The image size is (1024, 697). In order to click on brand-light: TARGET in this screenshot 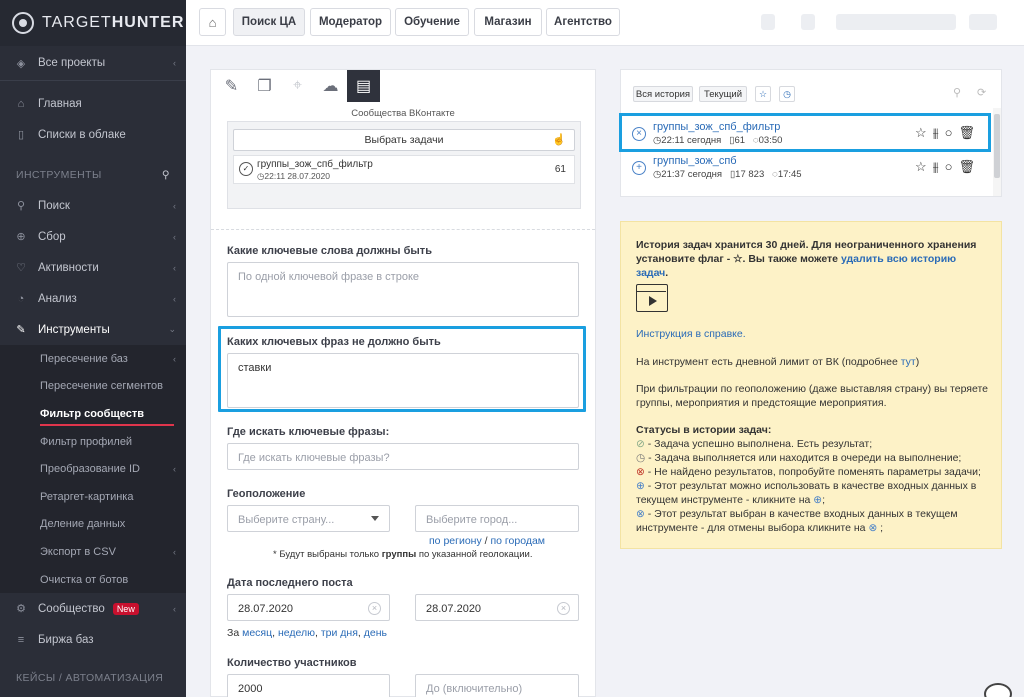, I will do `click(77, 22)`.